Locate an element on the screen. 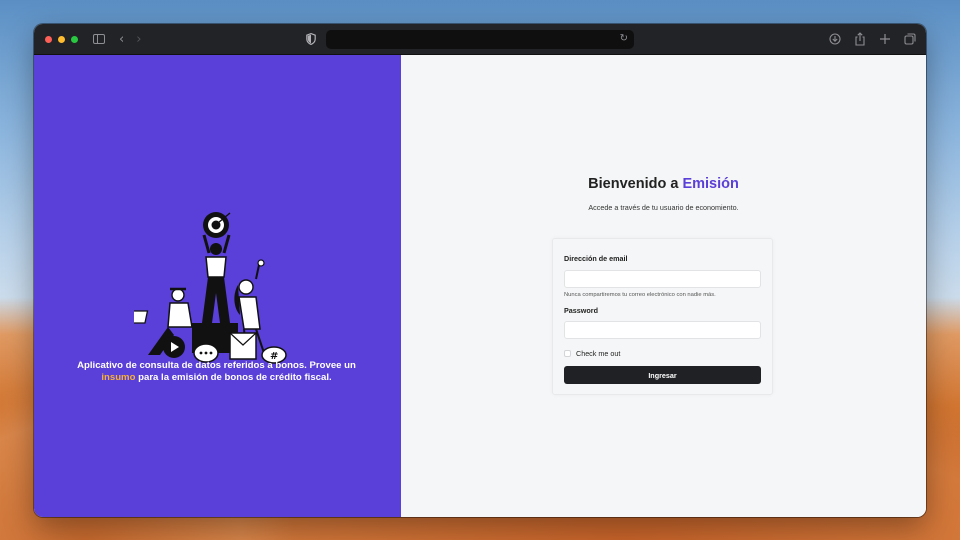 Image resolution: width=960 pixels, height=540 pixels. share-icon is located at coordinates (860, 39).